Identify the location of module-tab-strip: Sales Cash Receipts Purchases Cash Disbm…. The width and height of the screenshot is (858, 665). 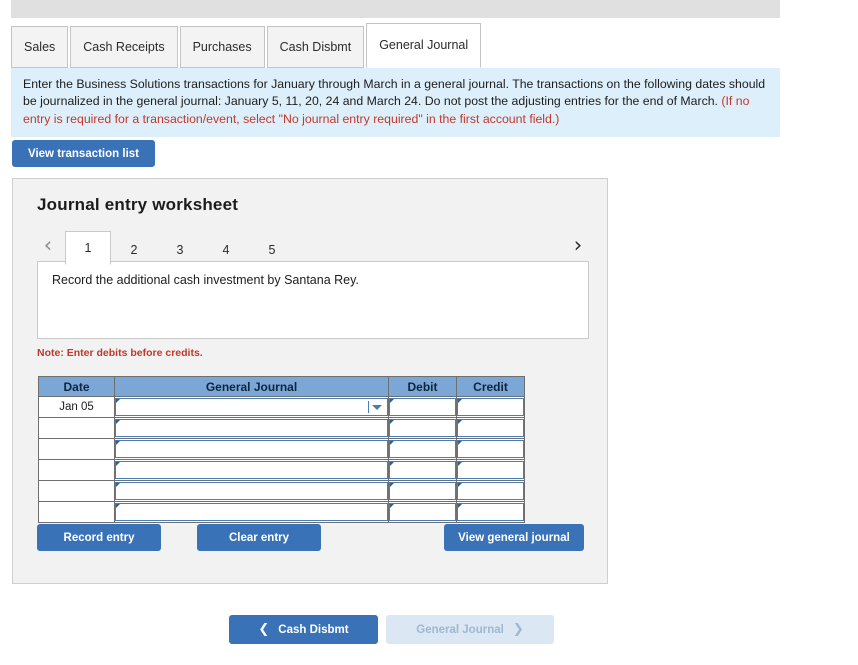
(247, 45).